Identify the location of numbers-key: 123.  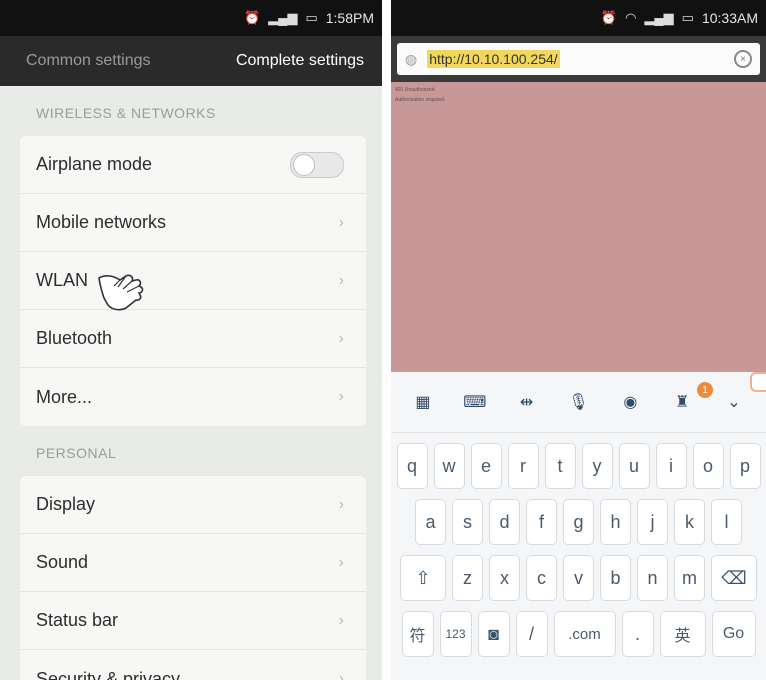
(455, 634).